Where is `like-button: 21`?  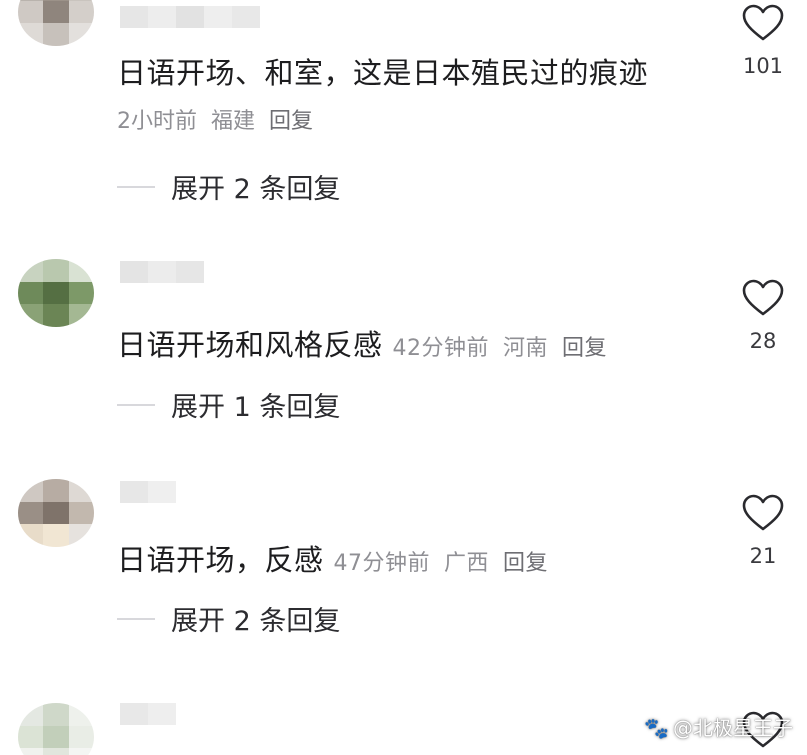 like-button: 21 is located at coordinates (763, 531).